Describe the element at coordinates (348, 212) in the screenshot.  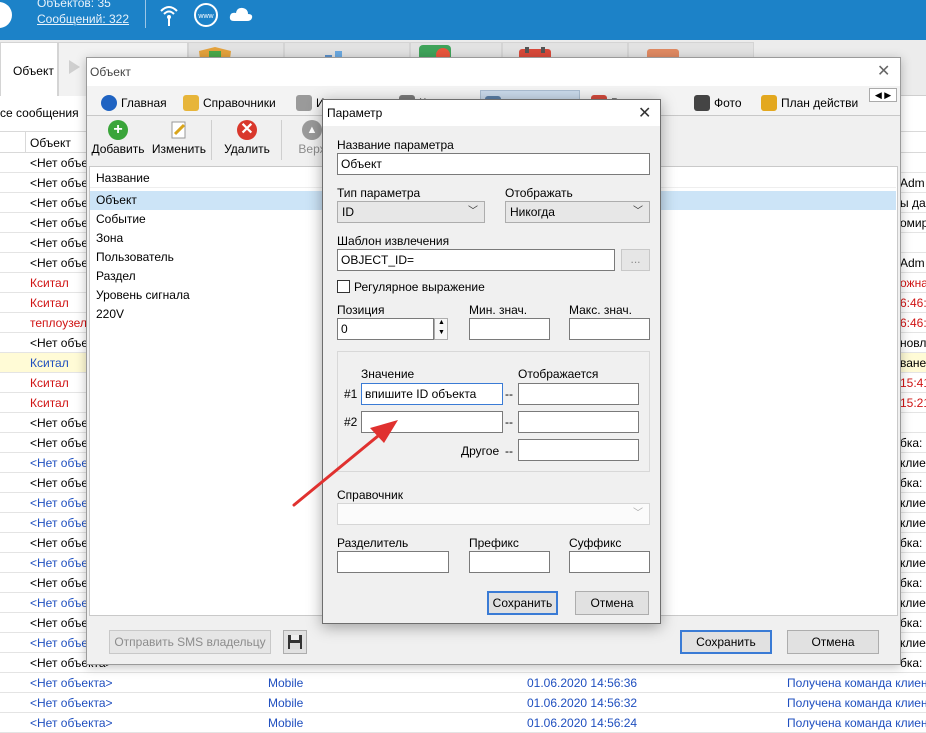
I see `parameter-type-value: ID` at that location.